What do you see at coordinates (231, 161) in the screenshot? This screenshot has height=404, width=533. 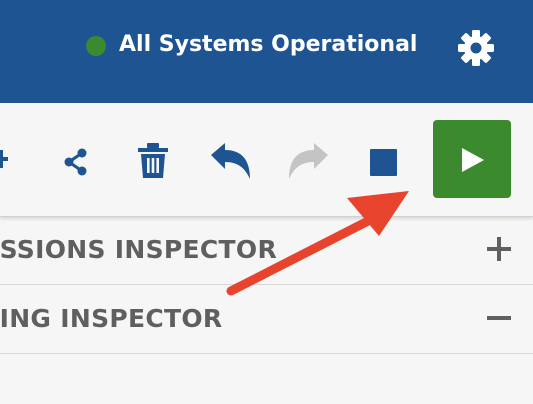 I see `undo-icon` at bounding box center [231, 161].